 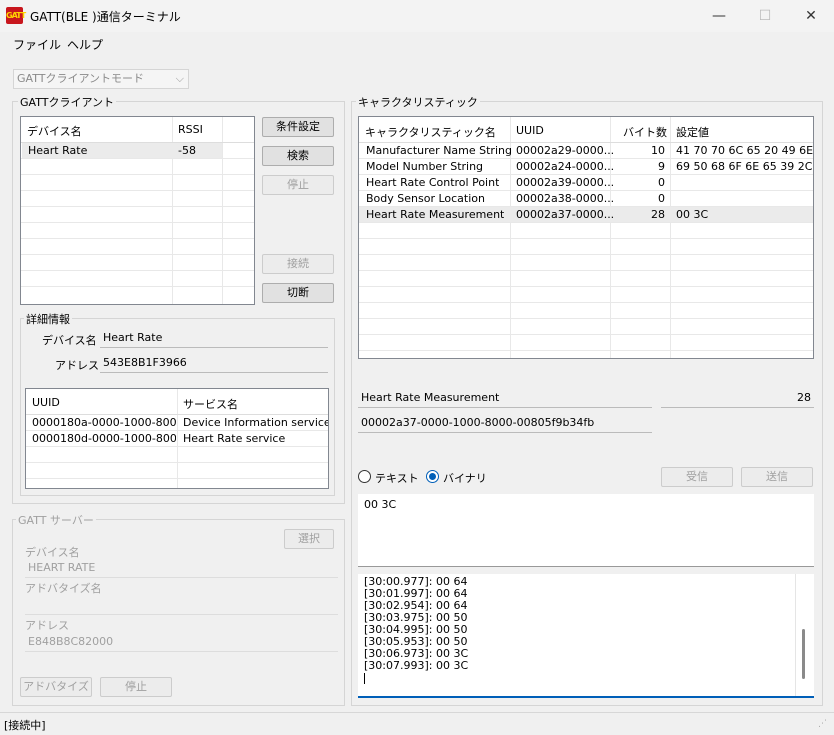 What do you see at coordinates (210, 404) in the screenshot?
I see `service-name-header: サービス名` at bounding box center [210, 404].